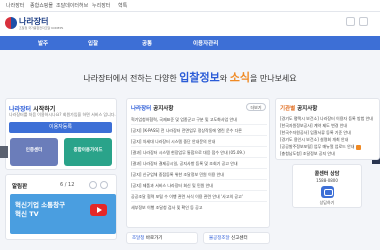 The image size is (380, 250). I want to click on consultation-title: 콜센터 상담, so click(327, 174).